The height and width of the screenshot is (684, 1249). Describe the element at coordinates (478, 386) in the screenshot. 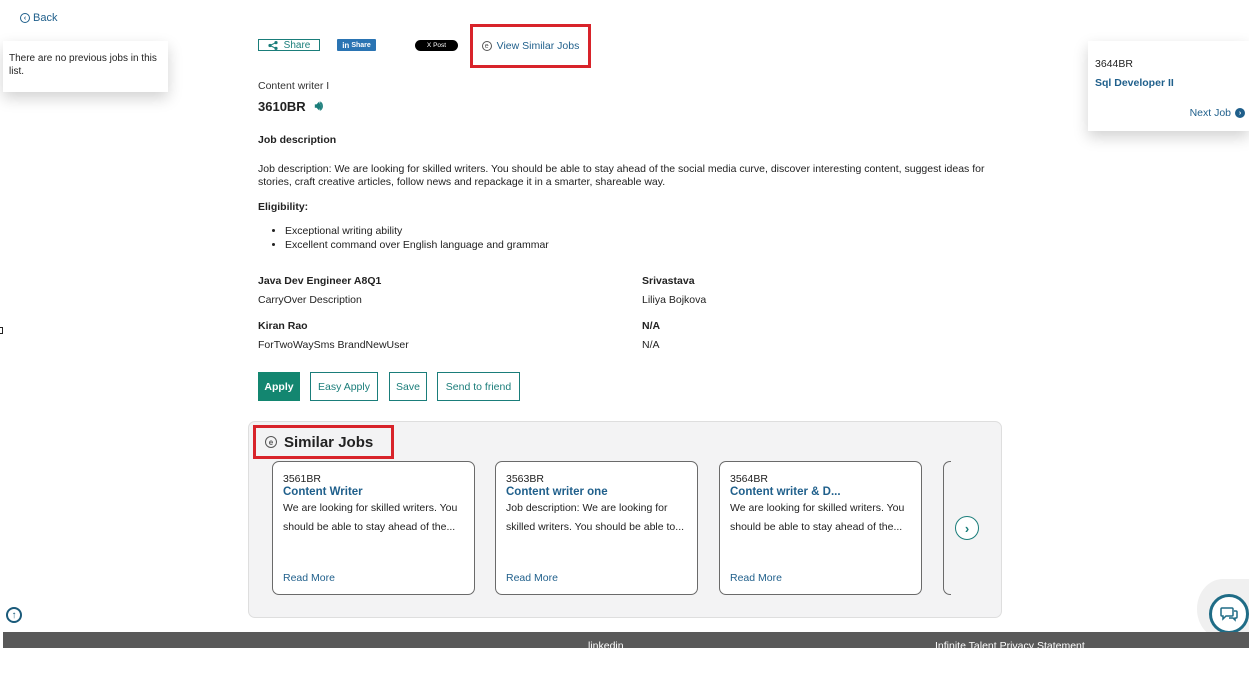

I see `send-to-friend-button: Send to friend` at that location.